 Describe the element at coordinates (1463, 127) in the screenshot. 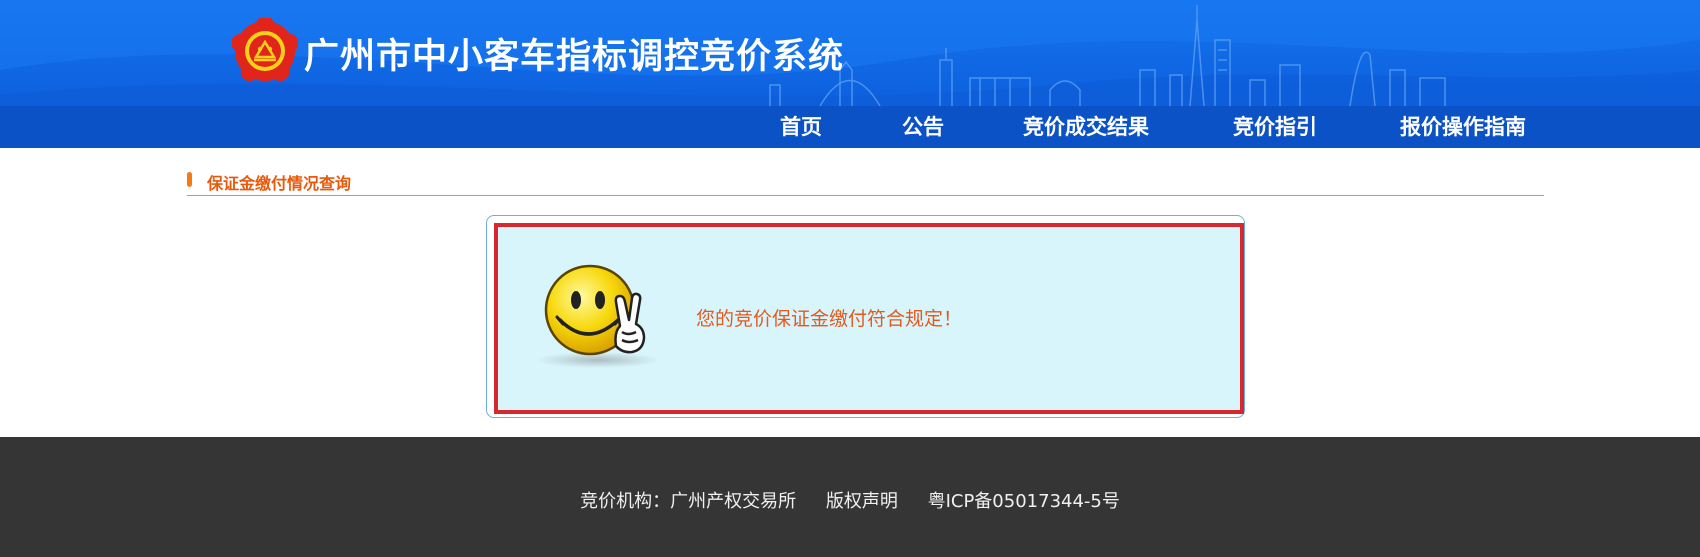

I see `nav-item-bid-operation-guide: 报价操作指南` at that location.